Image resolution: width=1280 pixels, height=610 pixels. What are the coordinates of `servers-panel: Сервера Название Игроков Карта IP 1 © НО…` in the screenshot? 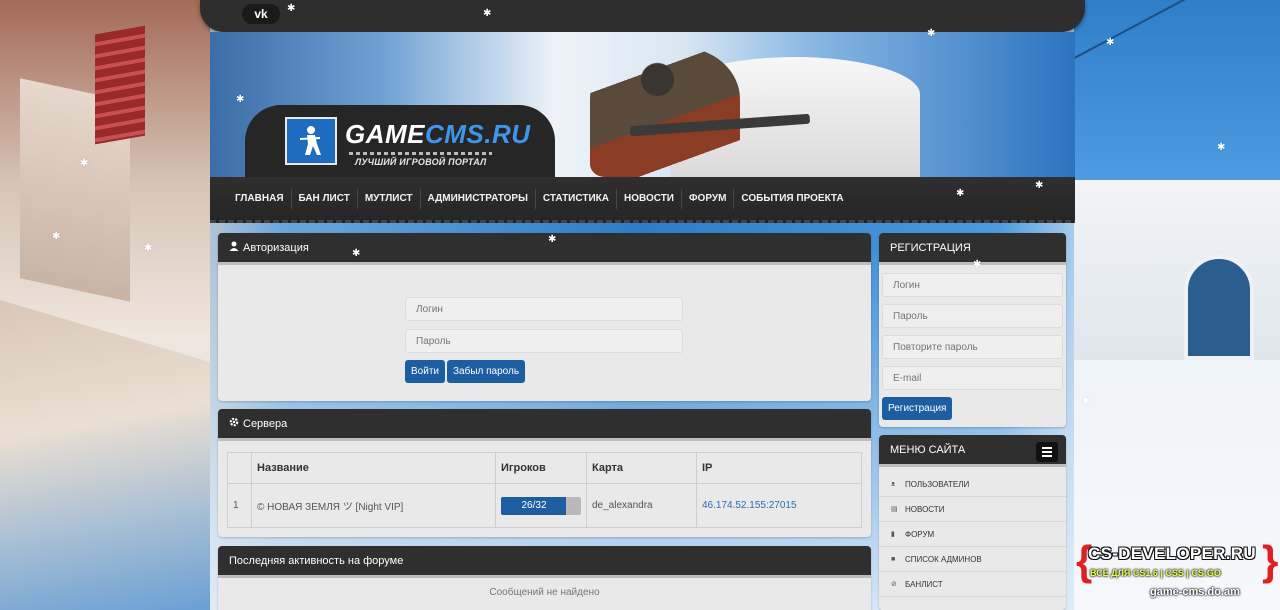 It's located at (544, 473).